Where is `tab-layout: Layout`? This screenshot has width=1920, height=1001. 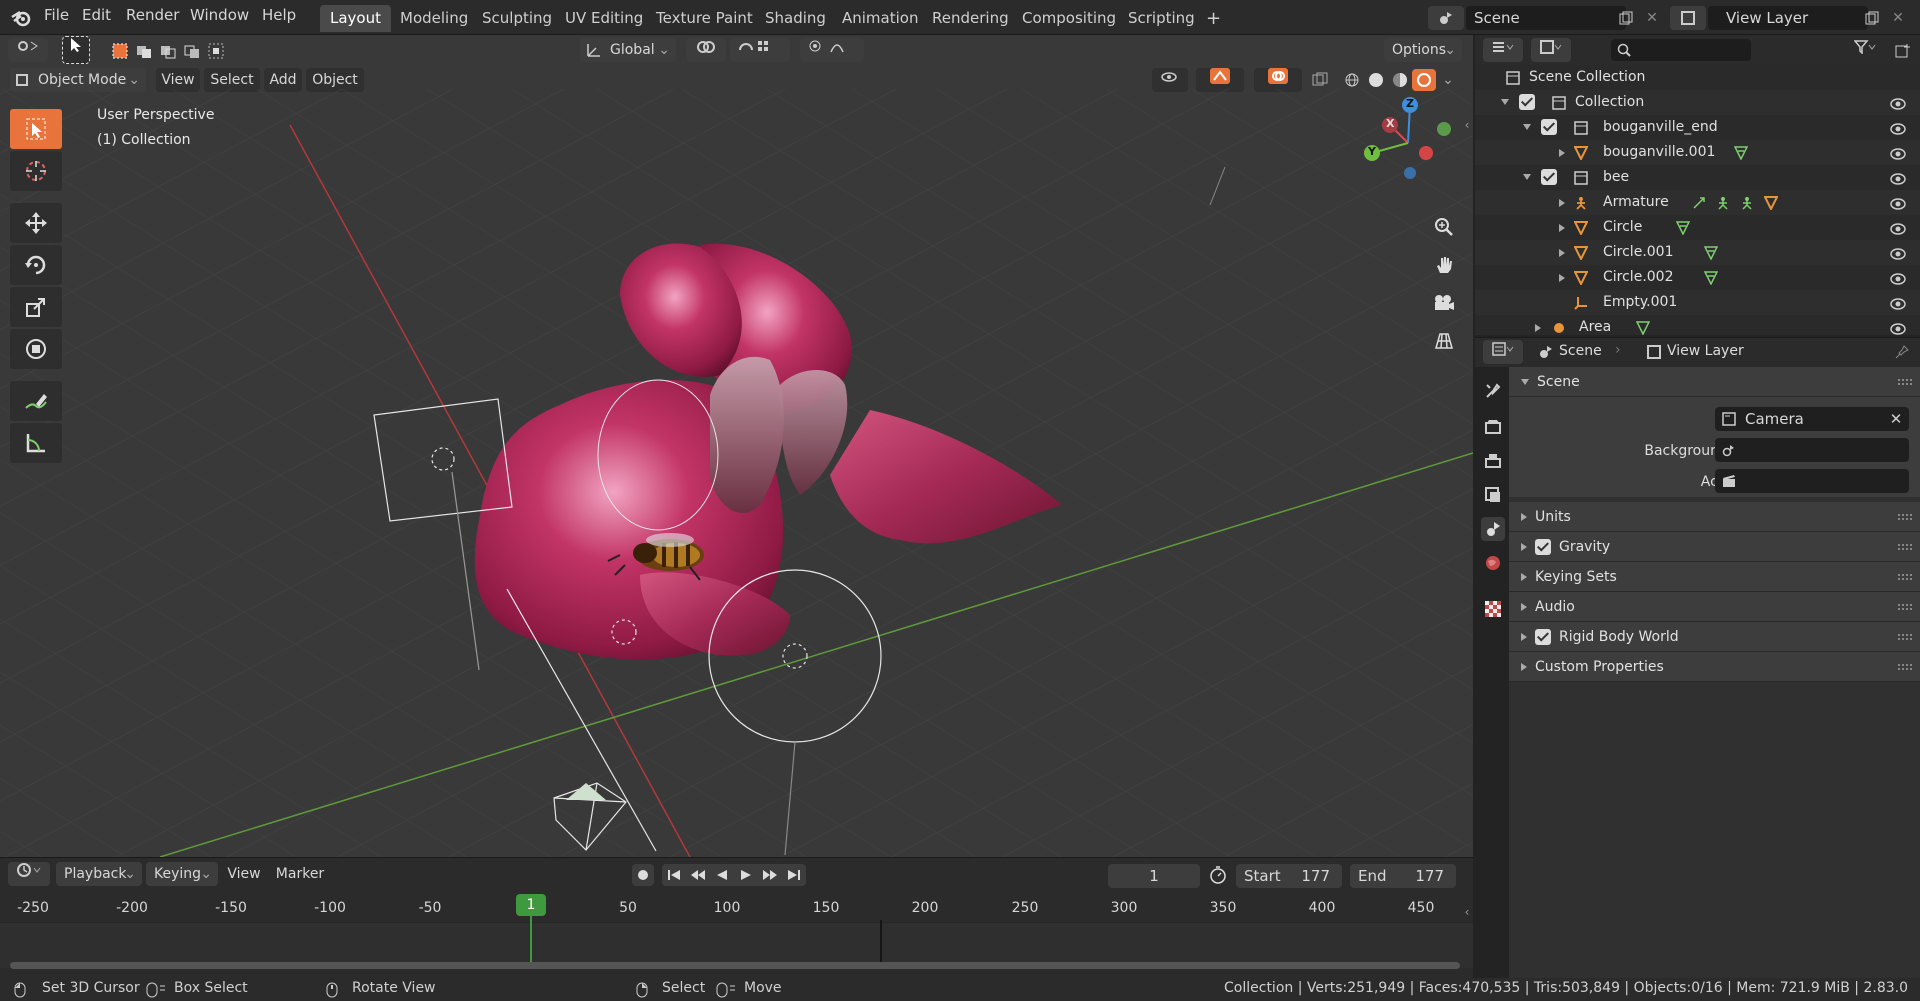
tab-layout: Layout is located at coordinates (355, 18).